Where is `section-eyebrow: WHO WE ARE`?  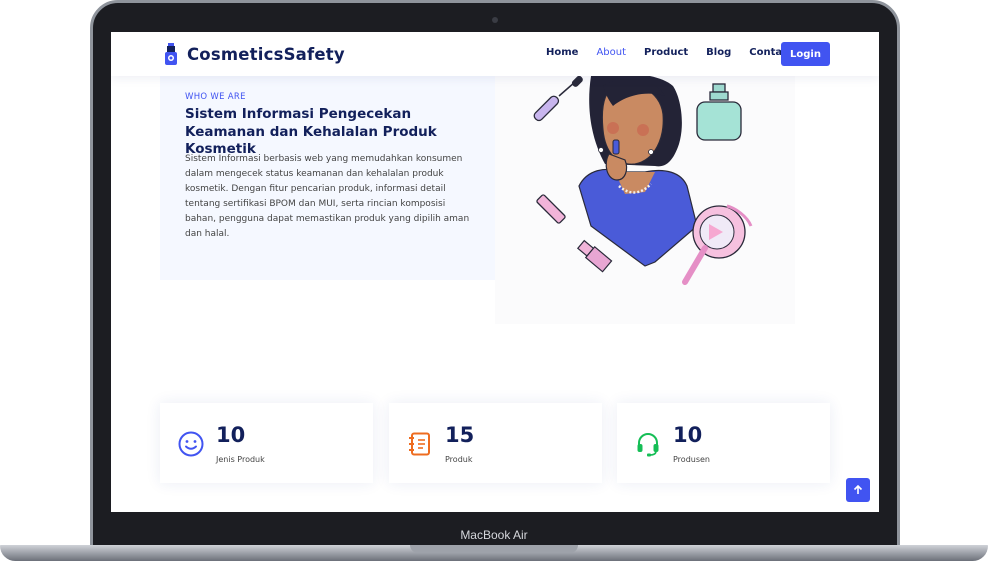
section-eyebrow: WHO WE ARE is located at coordinates (215, 97).